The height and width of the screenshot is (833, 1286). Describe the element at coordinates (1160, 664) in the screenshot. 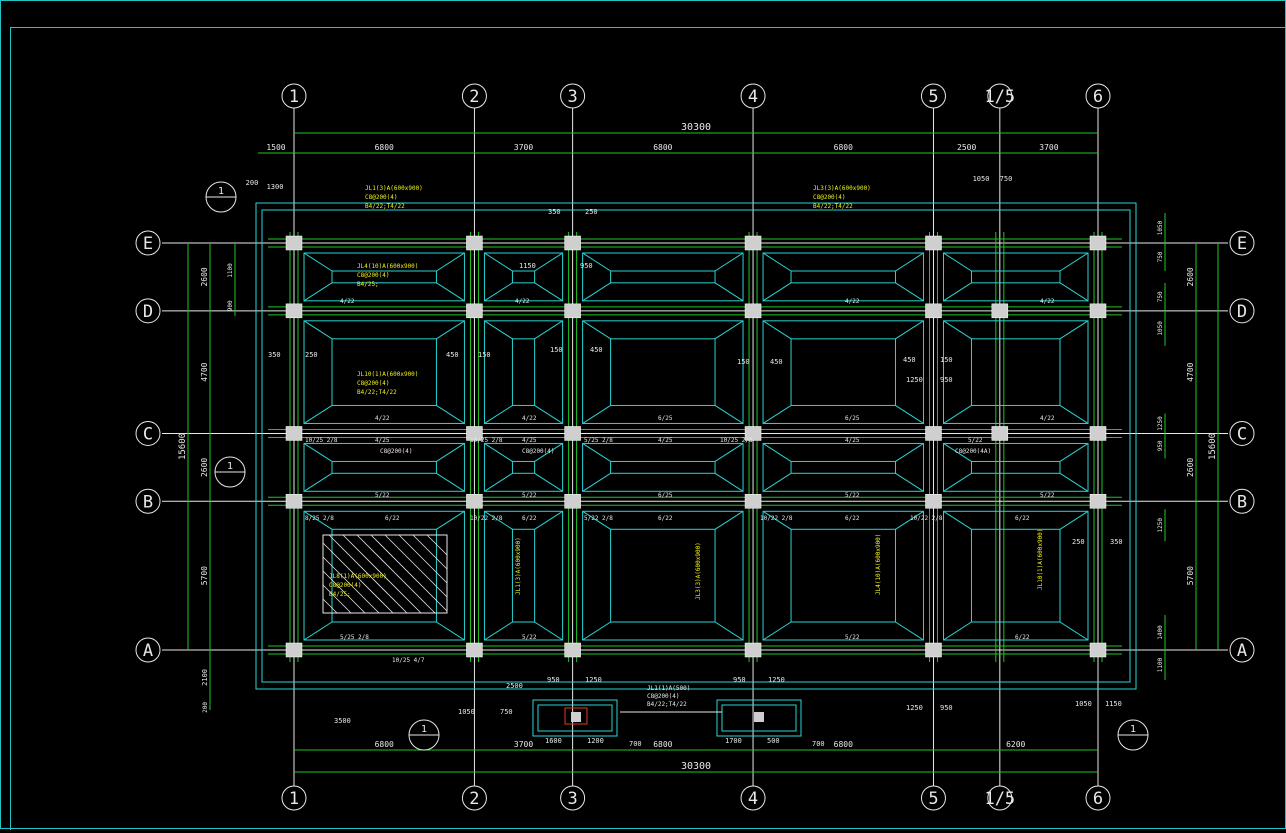

I see `dim-text: 1100` at that location.